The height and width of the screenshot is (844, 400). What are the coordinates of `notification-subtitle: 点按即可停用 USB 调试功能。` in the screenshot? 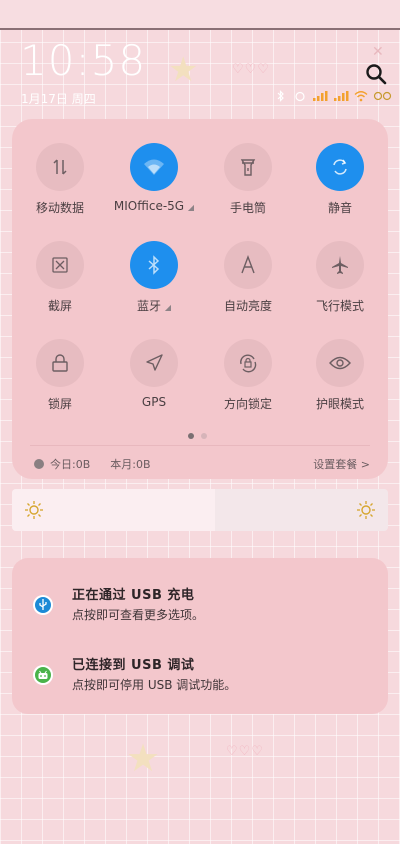 It's located at (154, 685).